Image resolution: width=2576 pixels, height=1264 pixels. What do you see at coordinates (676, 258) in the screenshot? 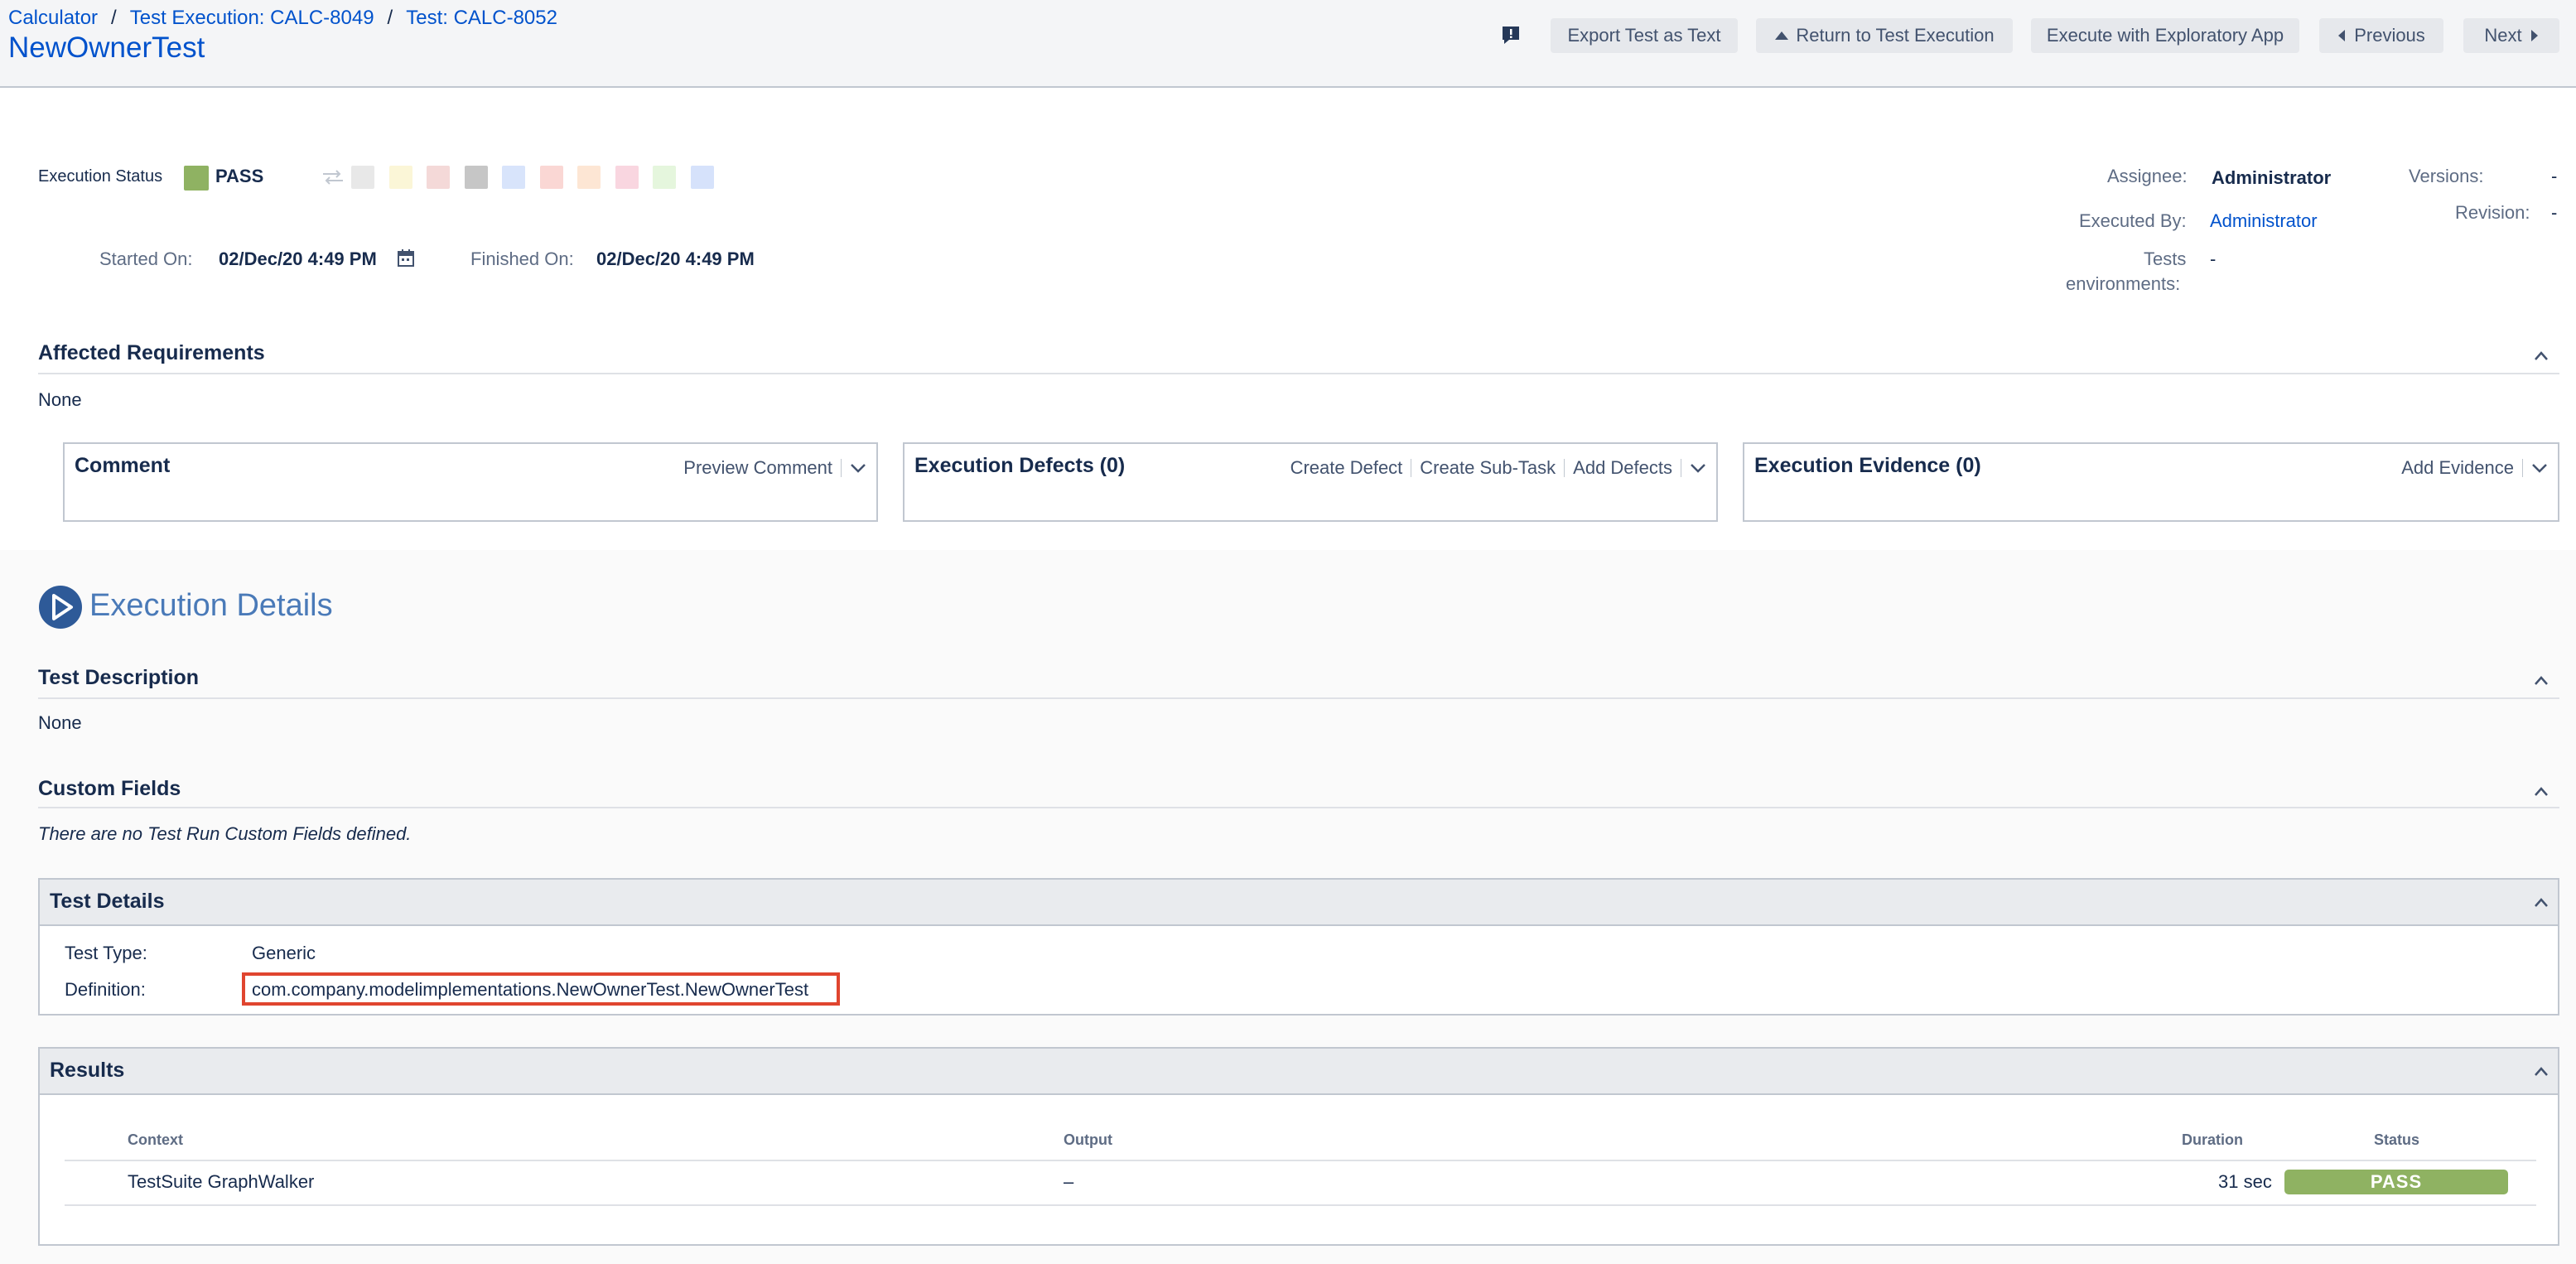
I see `finished-on-value: 02/Dec/20 4:49 PM` at bounding box center [676, 258].